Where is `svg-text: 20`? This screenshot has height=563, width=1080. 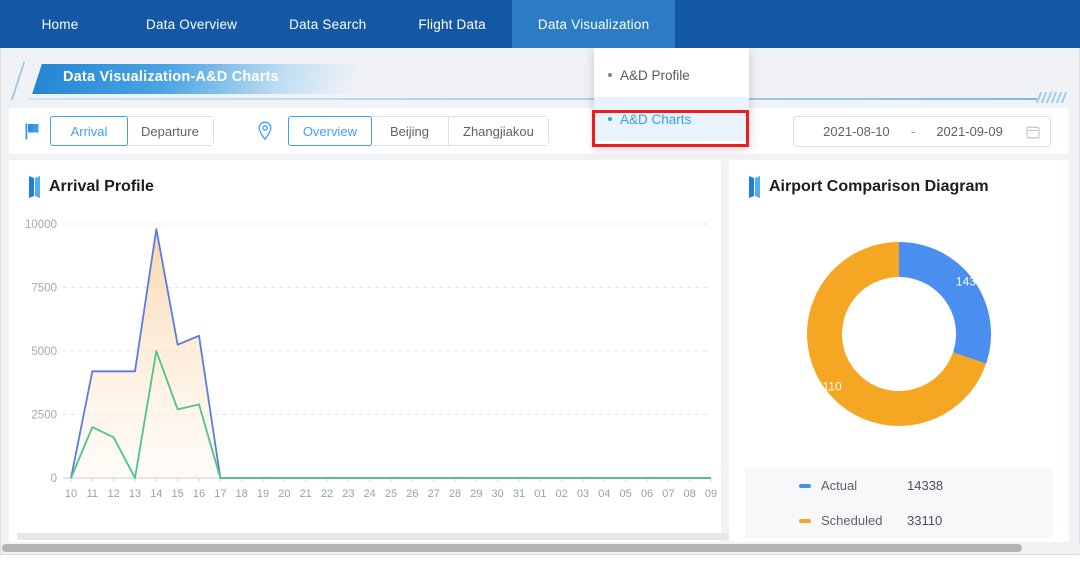 svg-text: 20 is located at coordinates (284, 494).